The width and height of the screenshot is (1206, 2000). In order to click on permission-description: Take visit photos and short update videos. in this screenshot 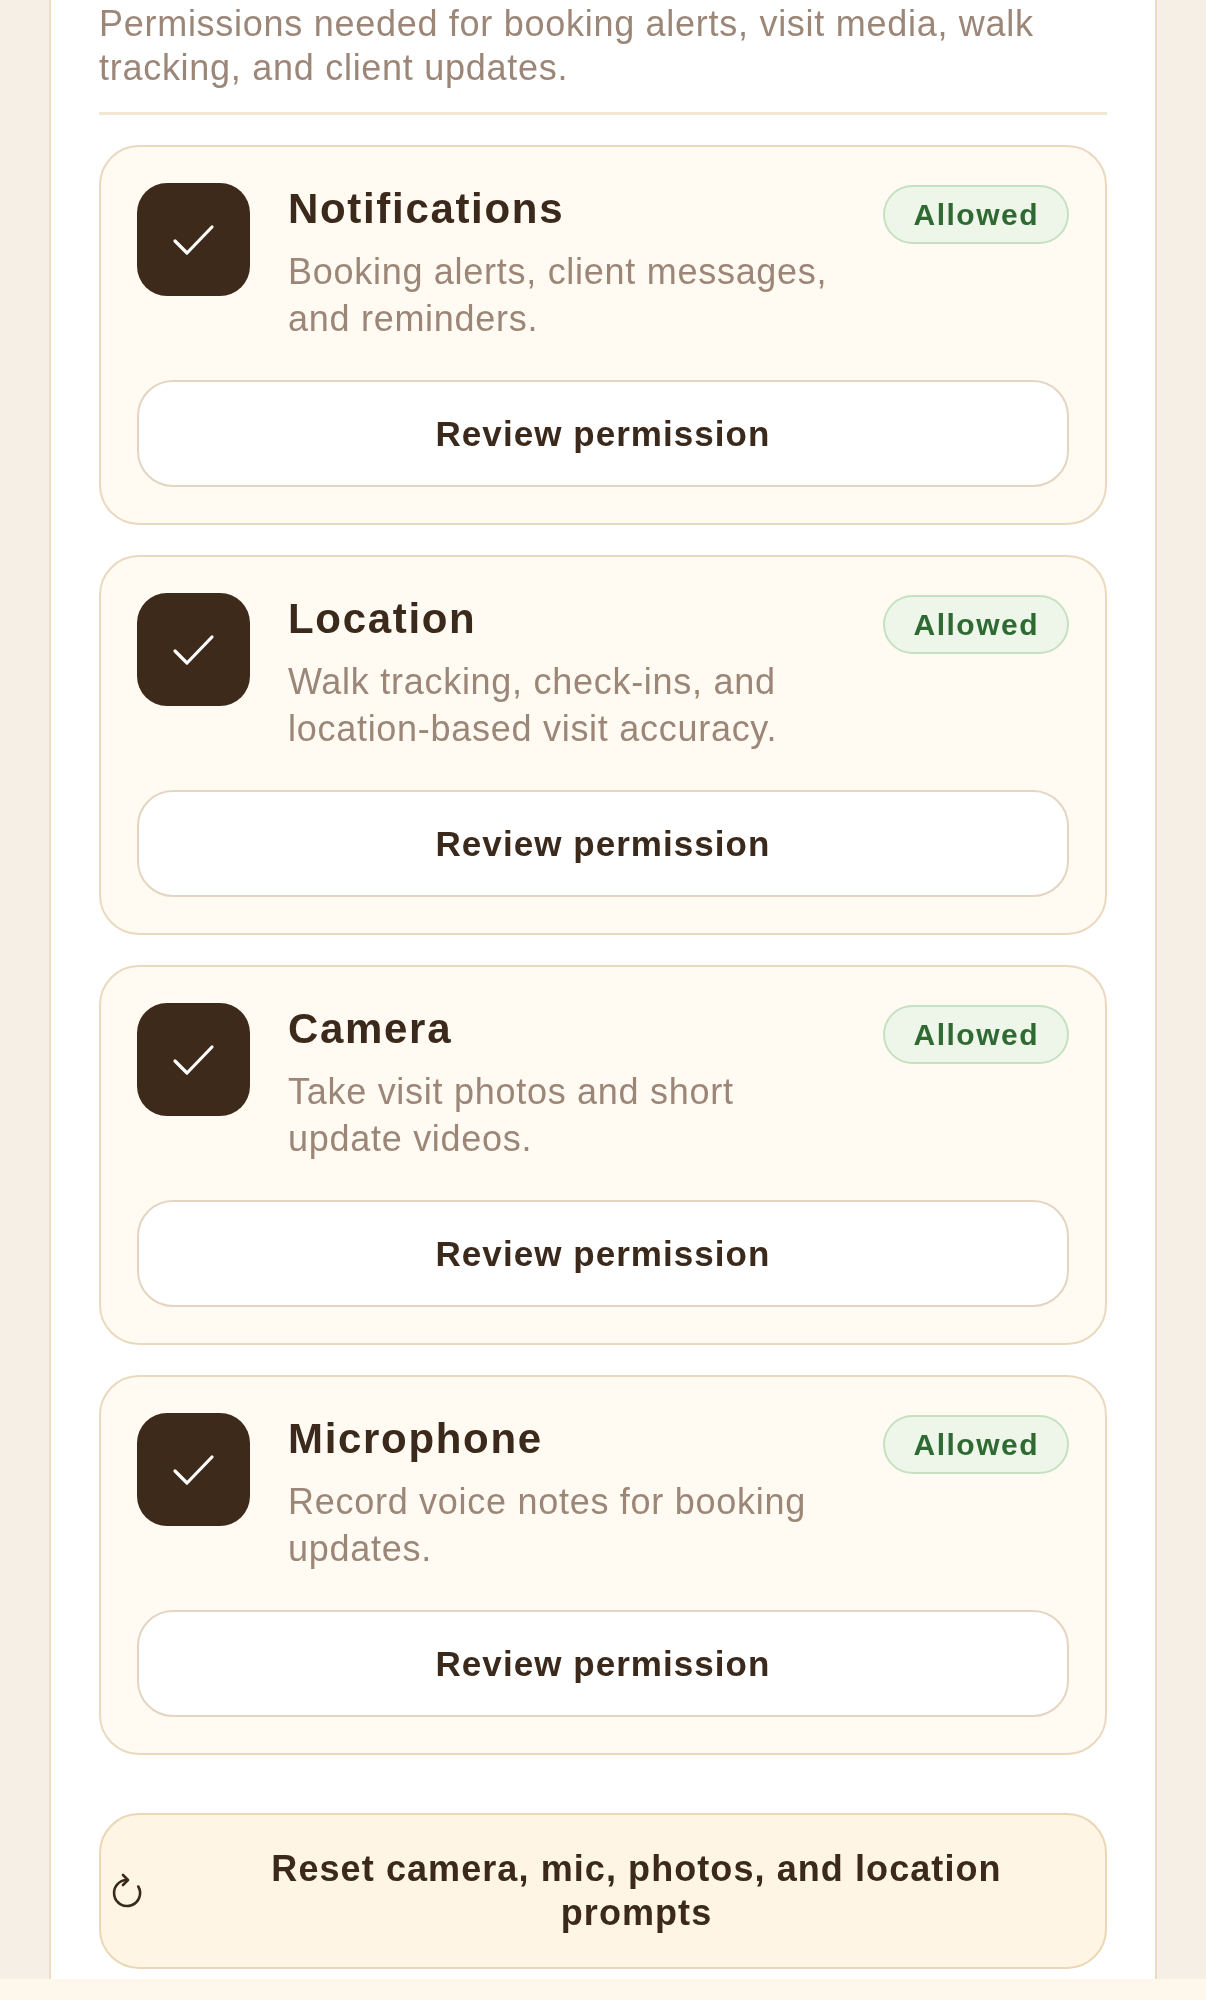, I will do `click(511, 1115)`.